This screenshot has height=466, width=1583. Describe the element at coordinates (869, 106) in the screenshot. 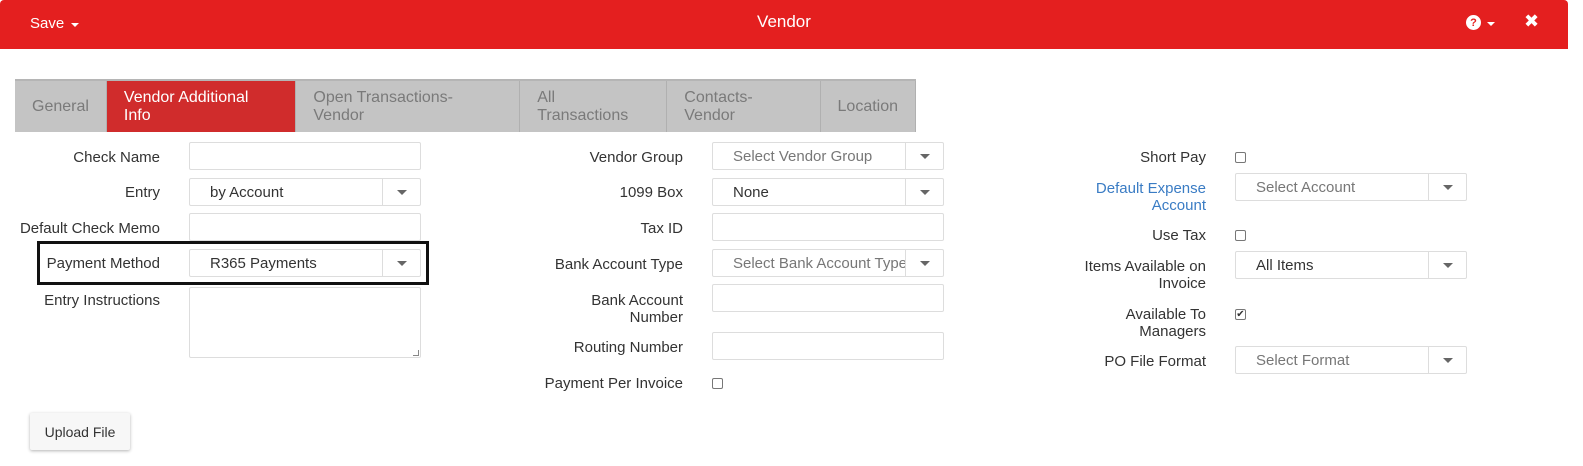

I see `tab-location: Location` at that location.